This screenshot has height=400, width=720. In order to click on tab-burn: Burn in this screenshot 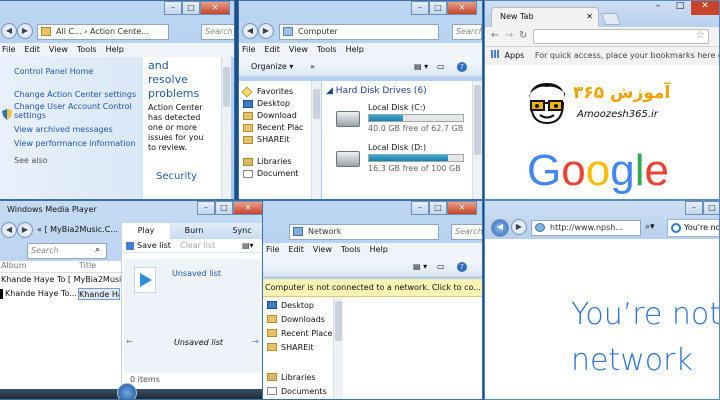, I will do `click(194, 231)`.